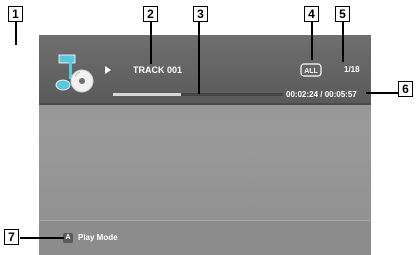  I want to click on repeat-label: ALL, so click(311, 71).